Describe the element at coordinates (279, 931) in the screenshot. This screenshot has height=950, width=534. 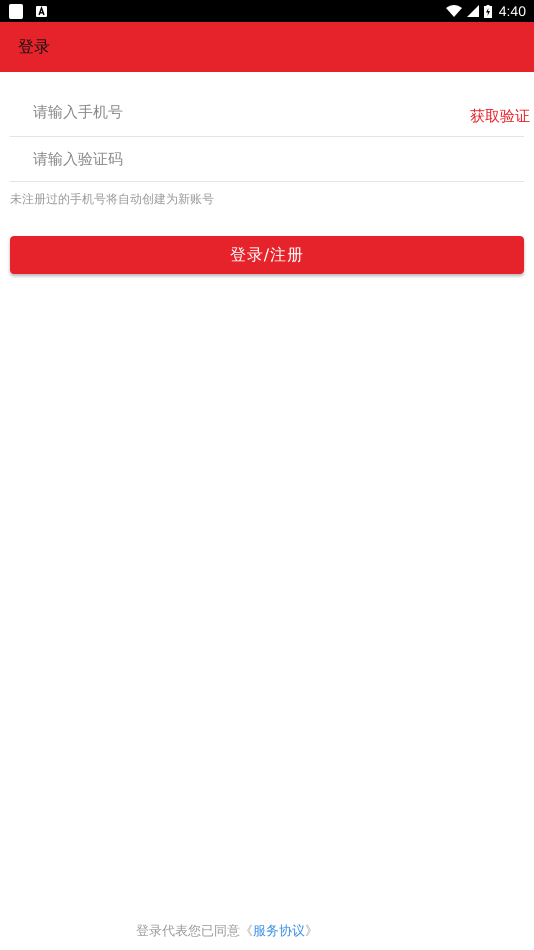
I see `service-agreement-link: 服务协议` at that location.